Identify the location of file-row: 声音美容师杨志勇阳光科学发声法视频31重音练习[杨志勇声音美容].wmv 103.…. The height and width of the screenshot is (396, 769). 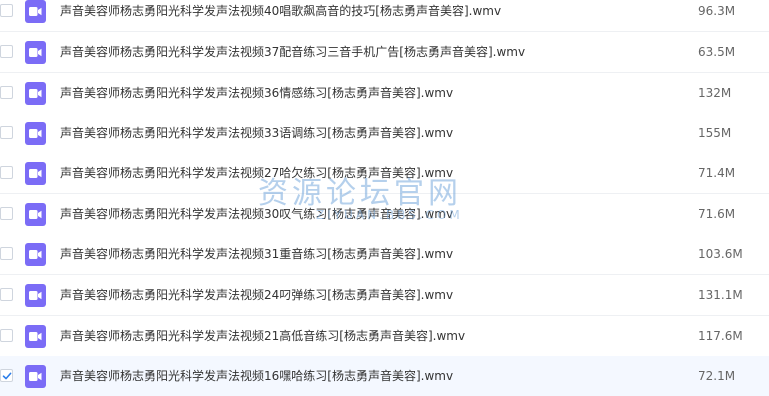
(384, 254).